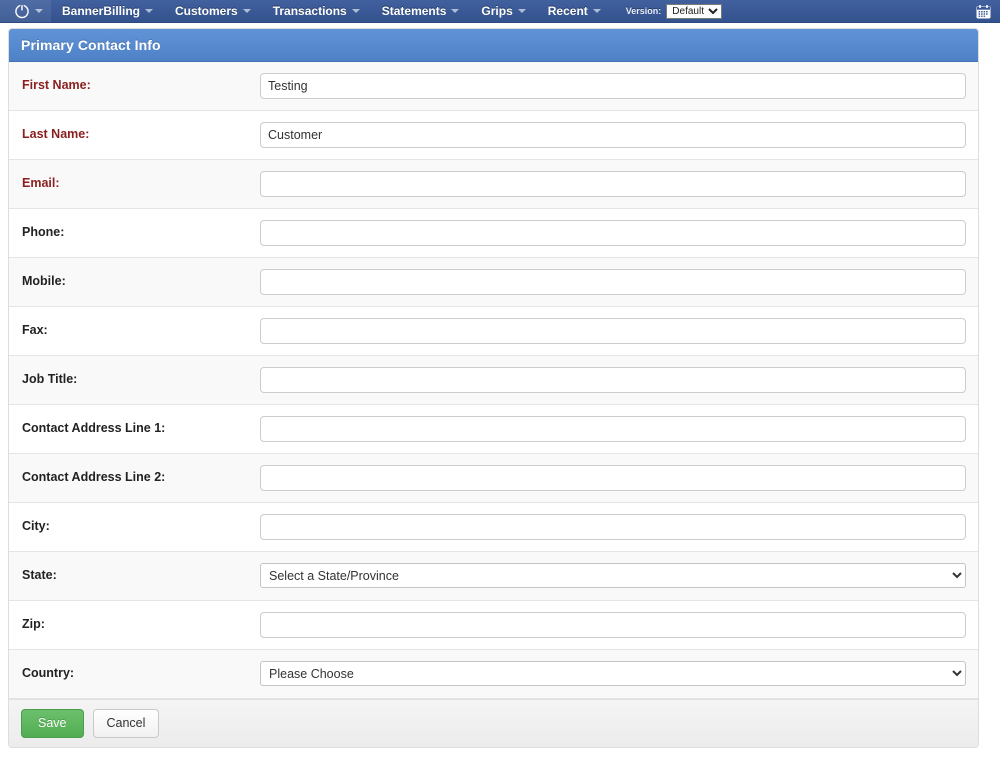 This screenshot has height=761, width=1000. Describe the element at coordinates (43, 232) in the screenshot. I see `label-phone: Phone:` at that location.